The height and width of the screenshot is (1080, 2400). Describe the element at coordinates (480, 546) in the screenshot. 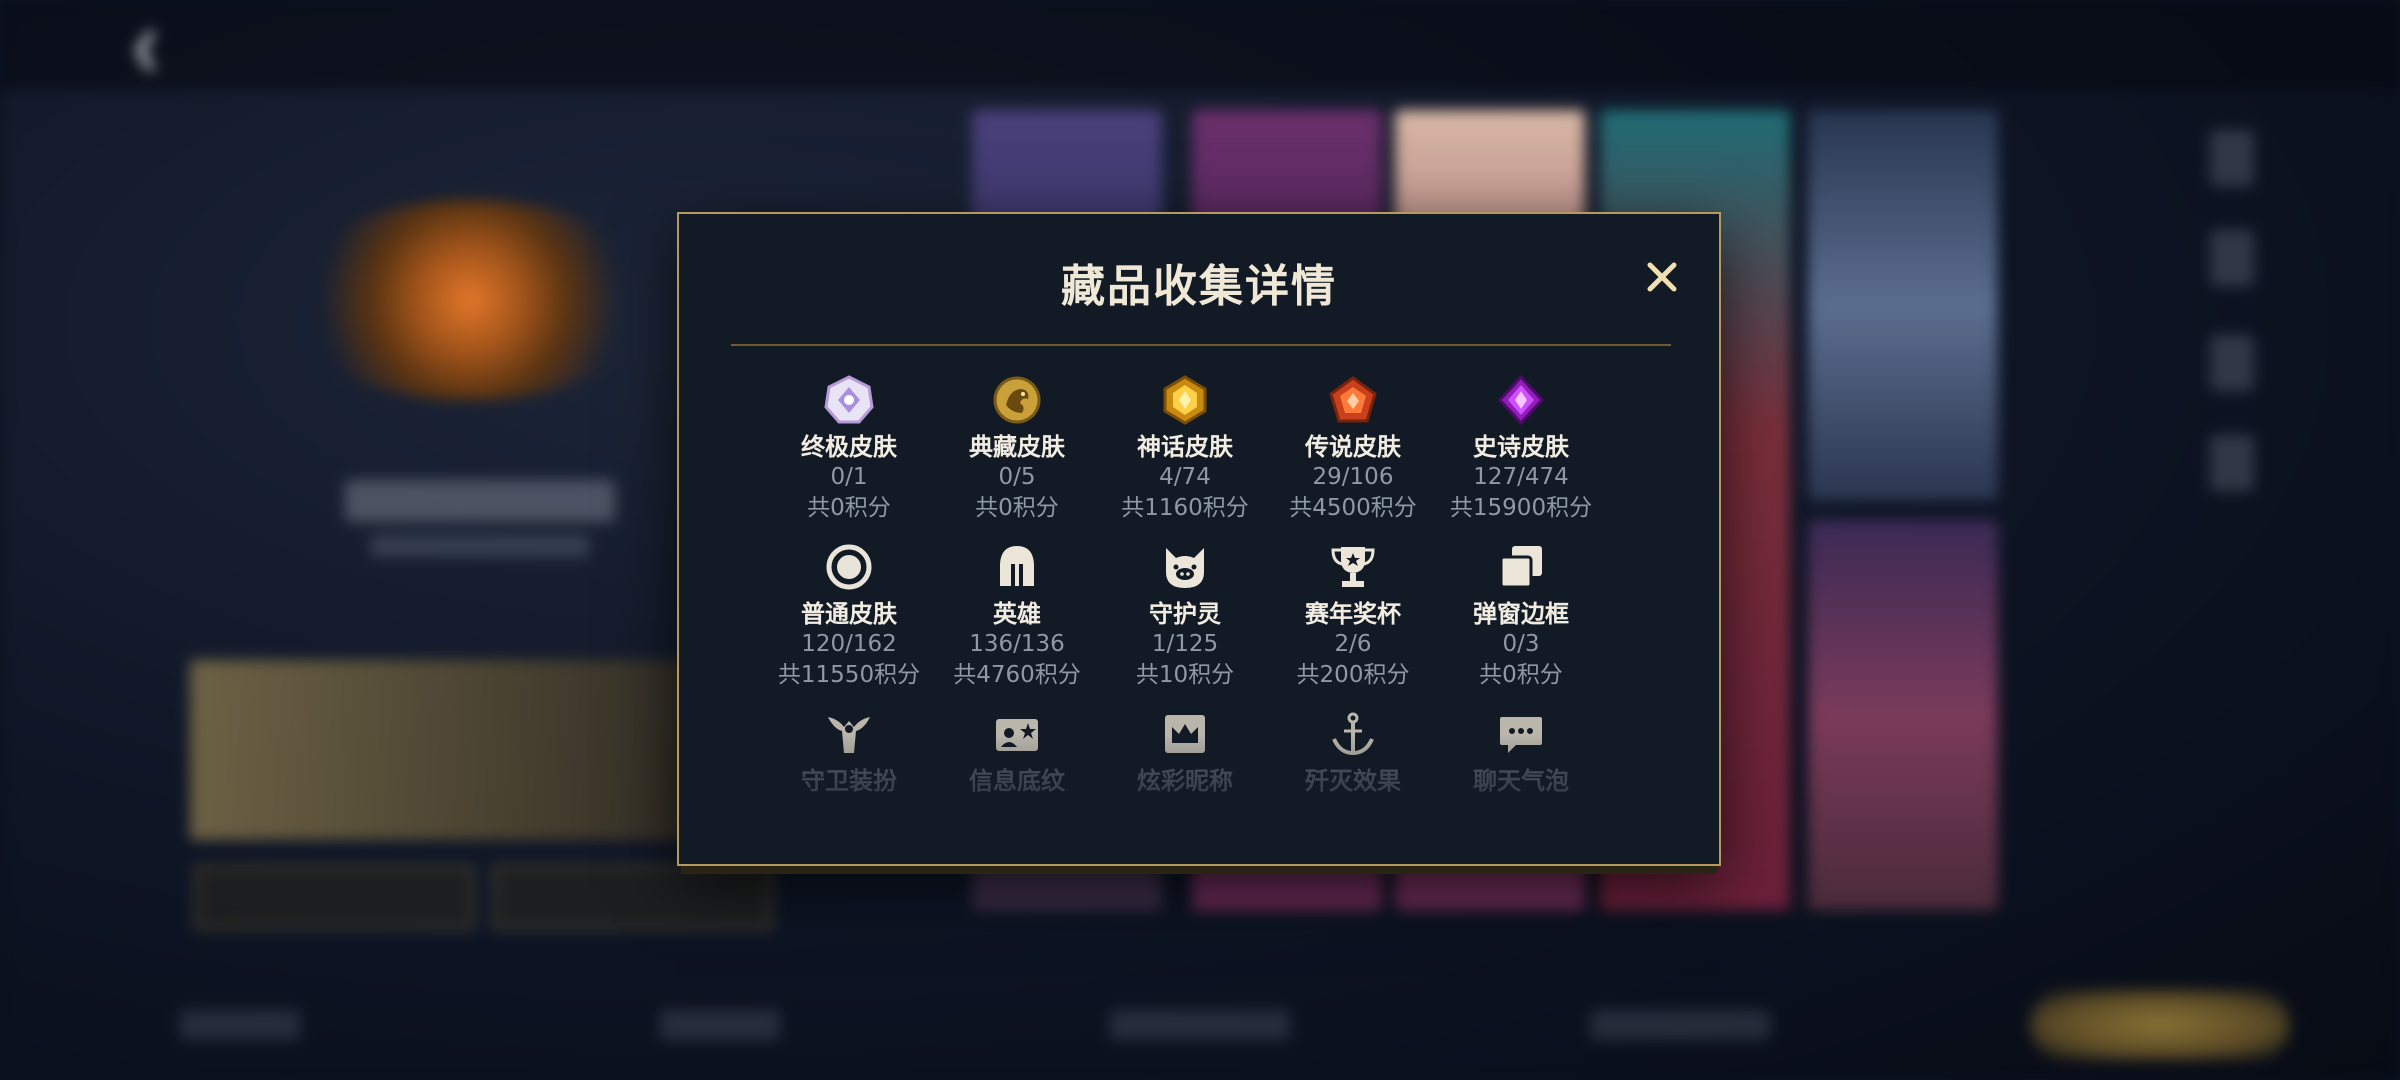

I see `player-subtitle-placeholder` at that location.